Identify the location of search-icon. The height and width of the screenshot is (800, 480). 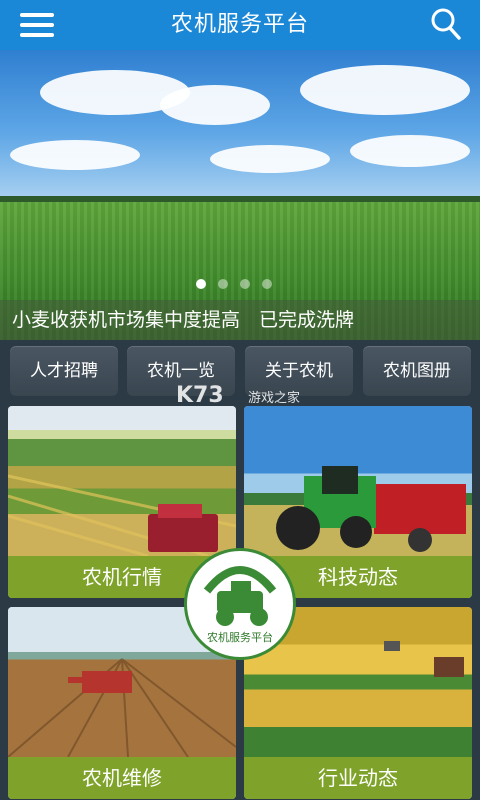
(446, 24).